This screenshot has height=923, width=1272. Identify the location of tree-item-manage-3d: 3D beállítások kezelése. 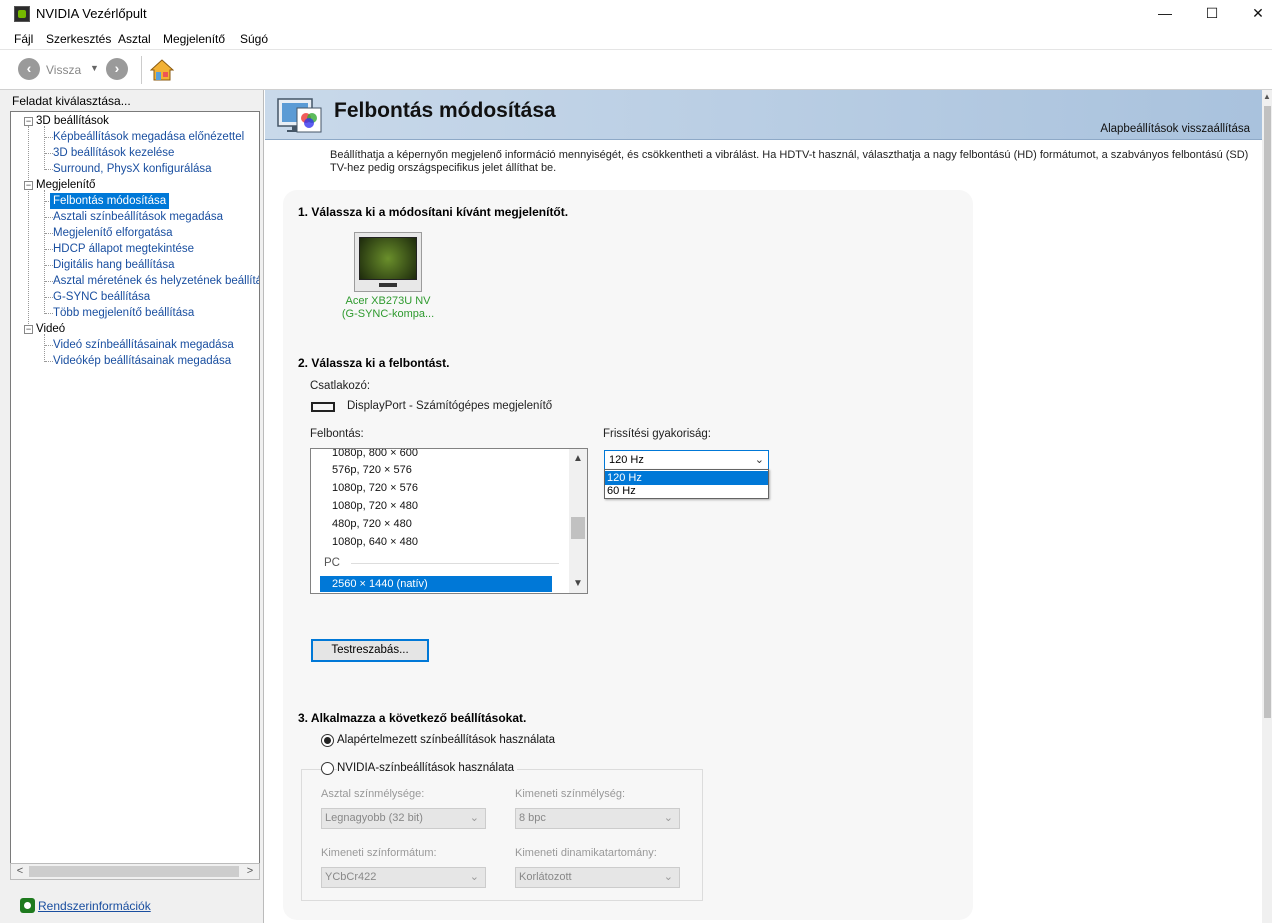
(113, 153).